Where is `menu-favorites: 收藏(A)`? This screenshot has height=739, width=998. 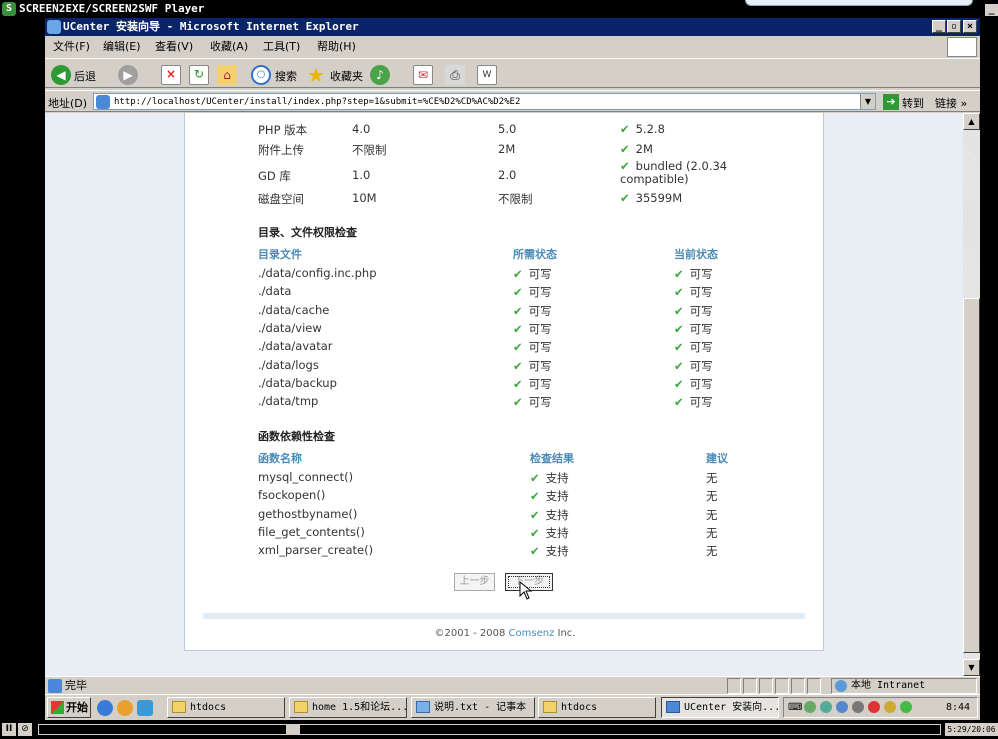
menu-favorites: 收藏(A) is located at coordinates (229, 47).